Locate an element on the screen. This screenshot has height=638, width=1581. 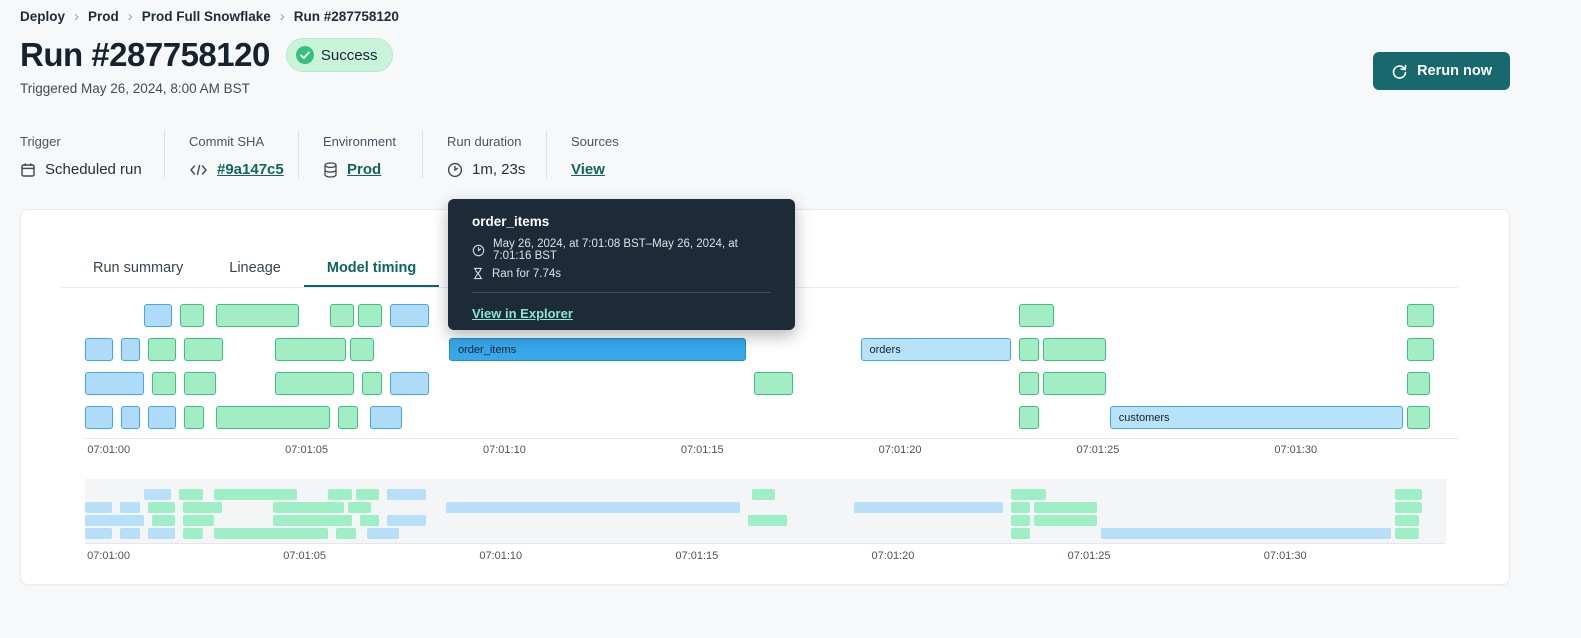
axis-tick-label: 07:01:20 is located at coordinates (893, 556).